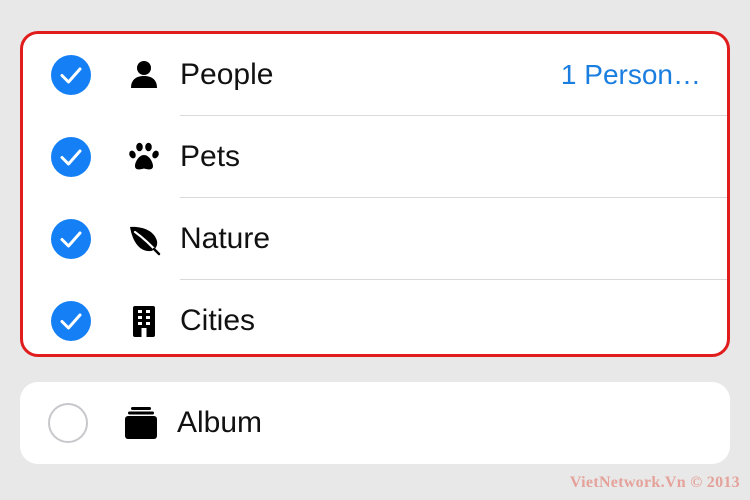 The image size is (750, 500). Describe the element at coordinates (375, 317) in the screenshot. I see `filter-row-cities: Cities` at that location.